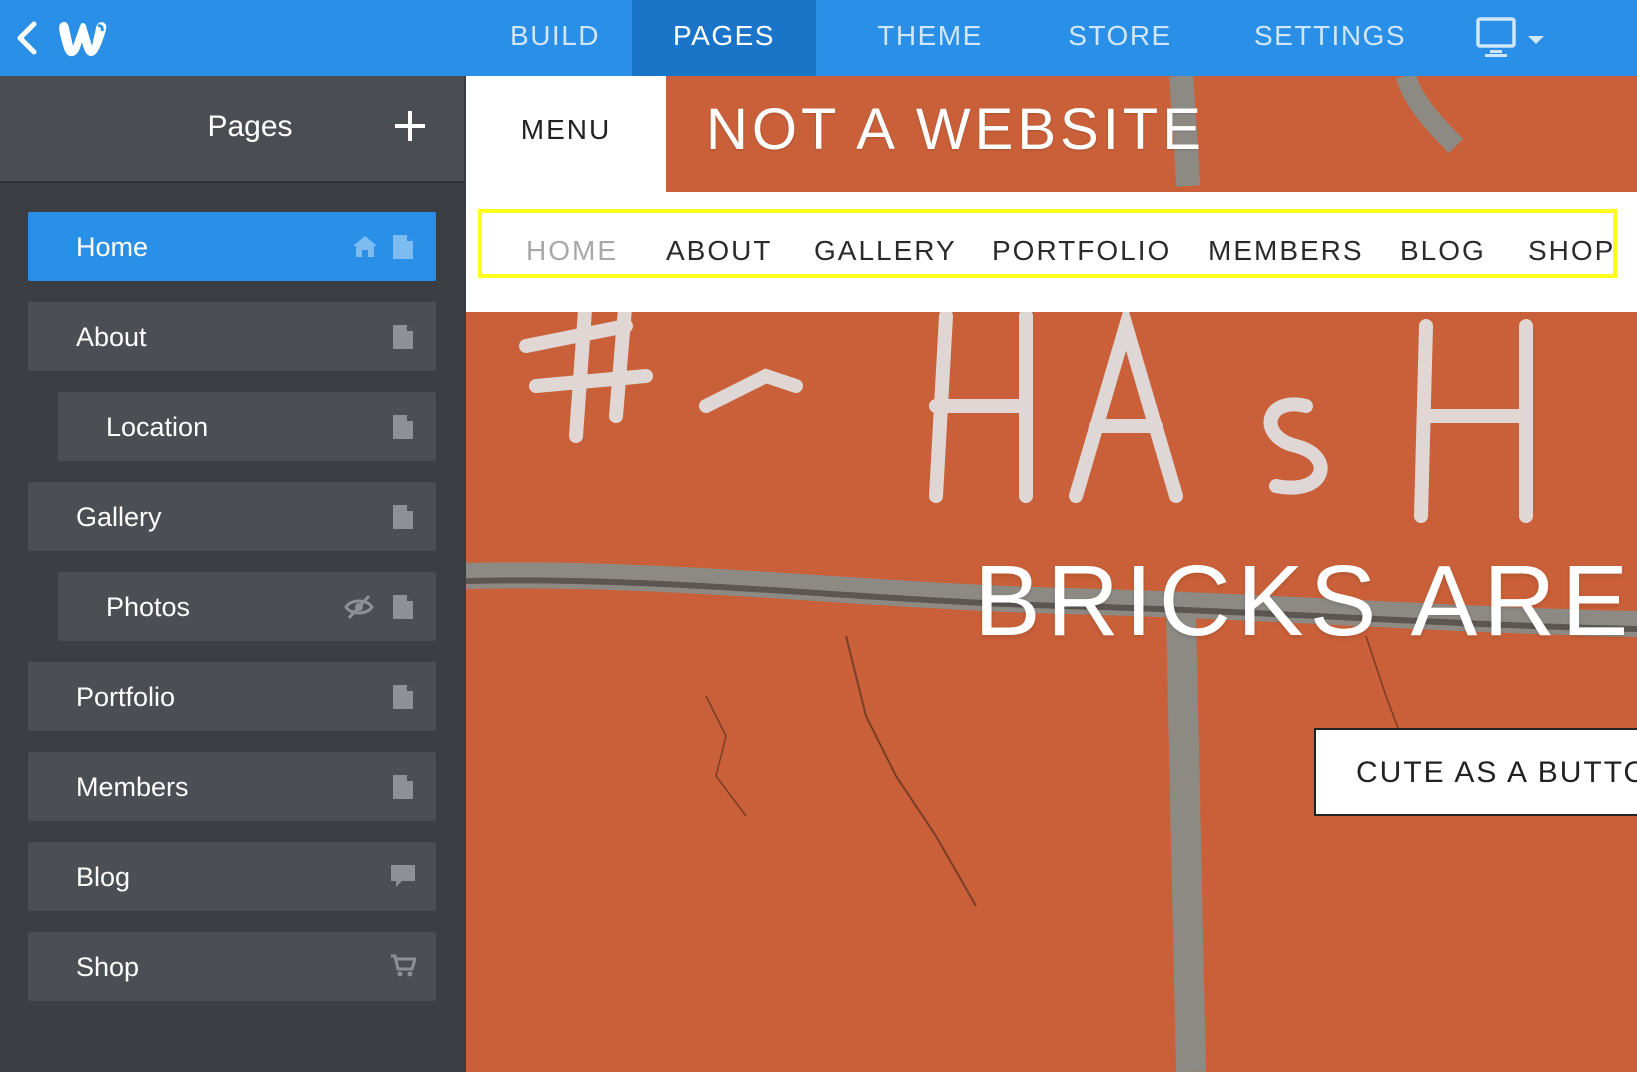  What do you see at coordinates (232, 246) in the screenshot?
I see `sidebar-item-home: Home` at bounding box center [232, 246].